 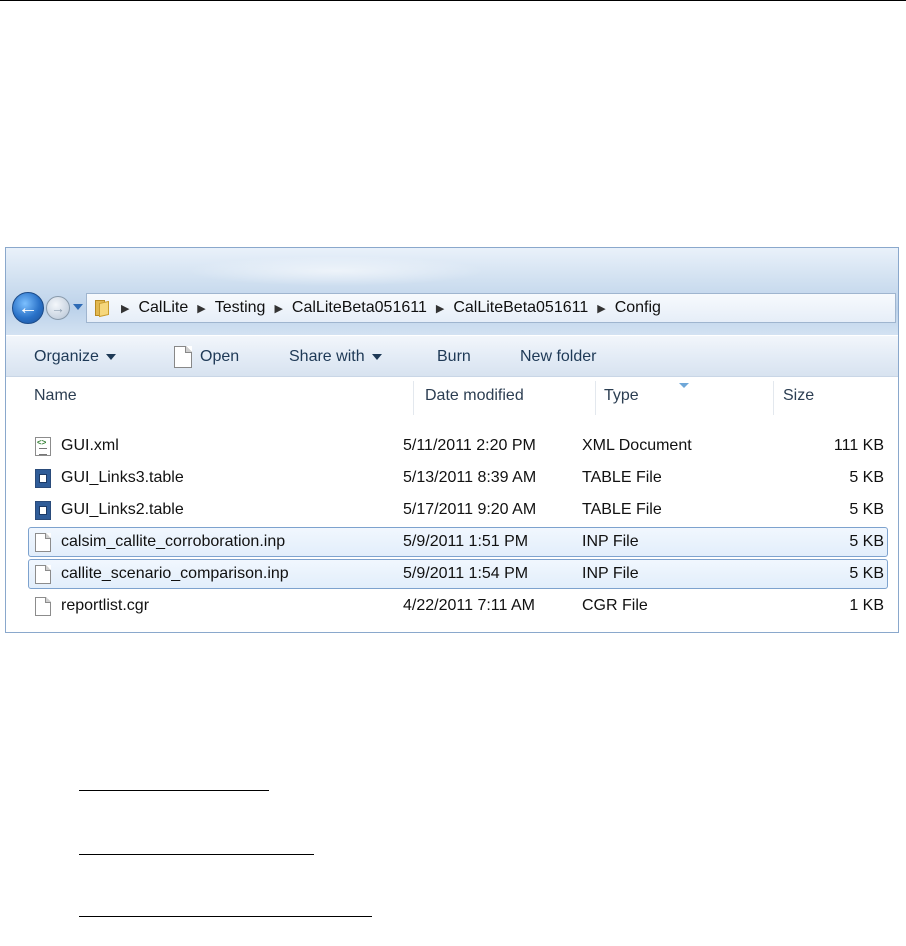 I want to click on file-type: CGR File, so click(x=615, y=605).